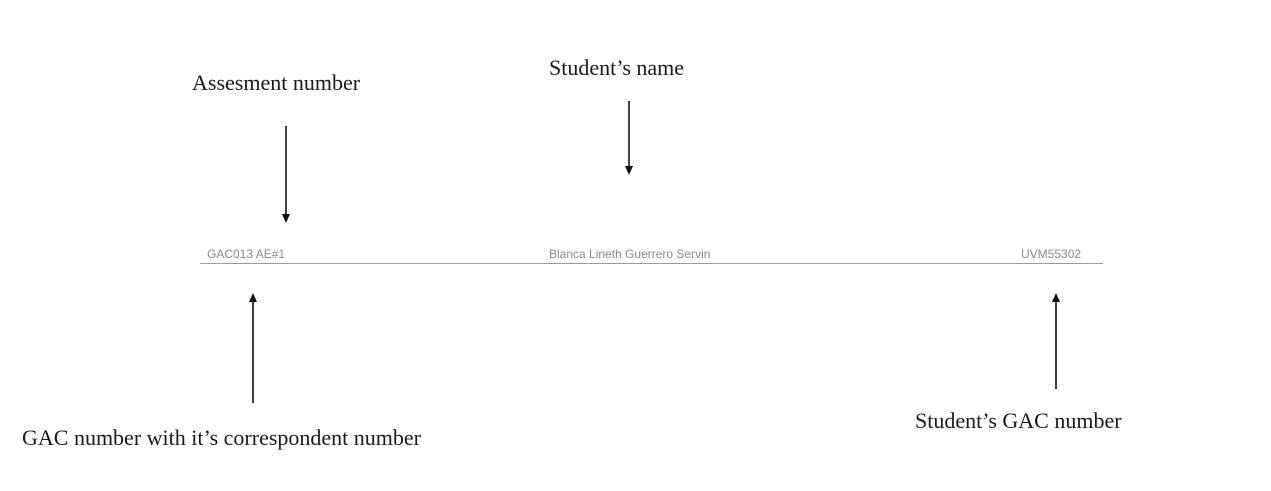  What do you see at coordinates (629, 138) in the screenshot?
I see `students-name-down-arrow` at bounding box center [629, 138].